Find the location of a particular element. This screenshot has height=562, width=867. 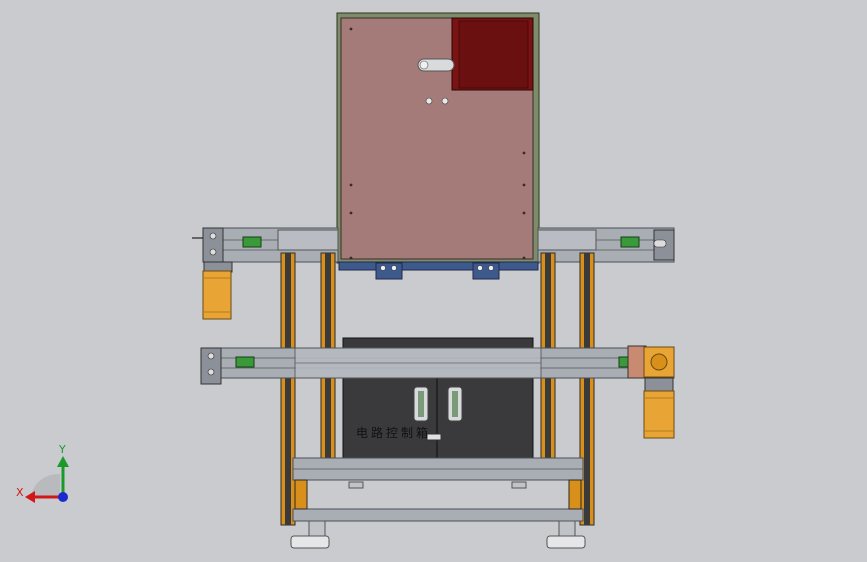

upper-enclosure is located at coordinates (438, 146).